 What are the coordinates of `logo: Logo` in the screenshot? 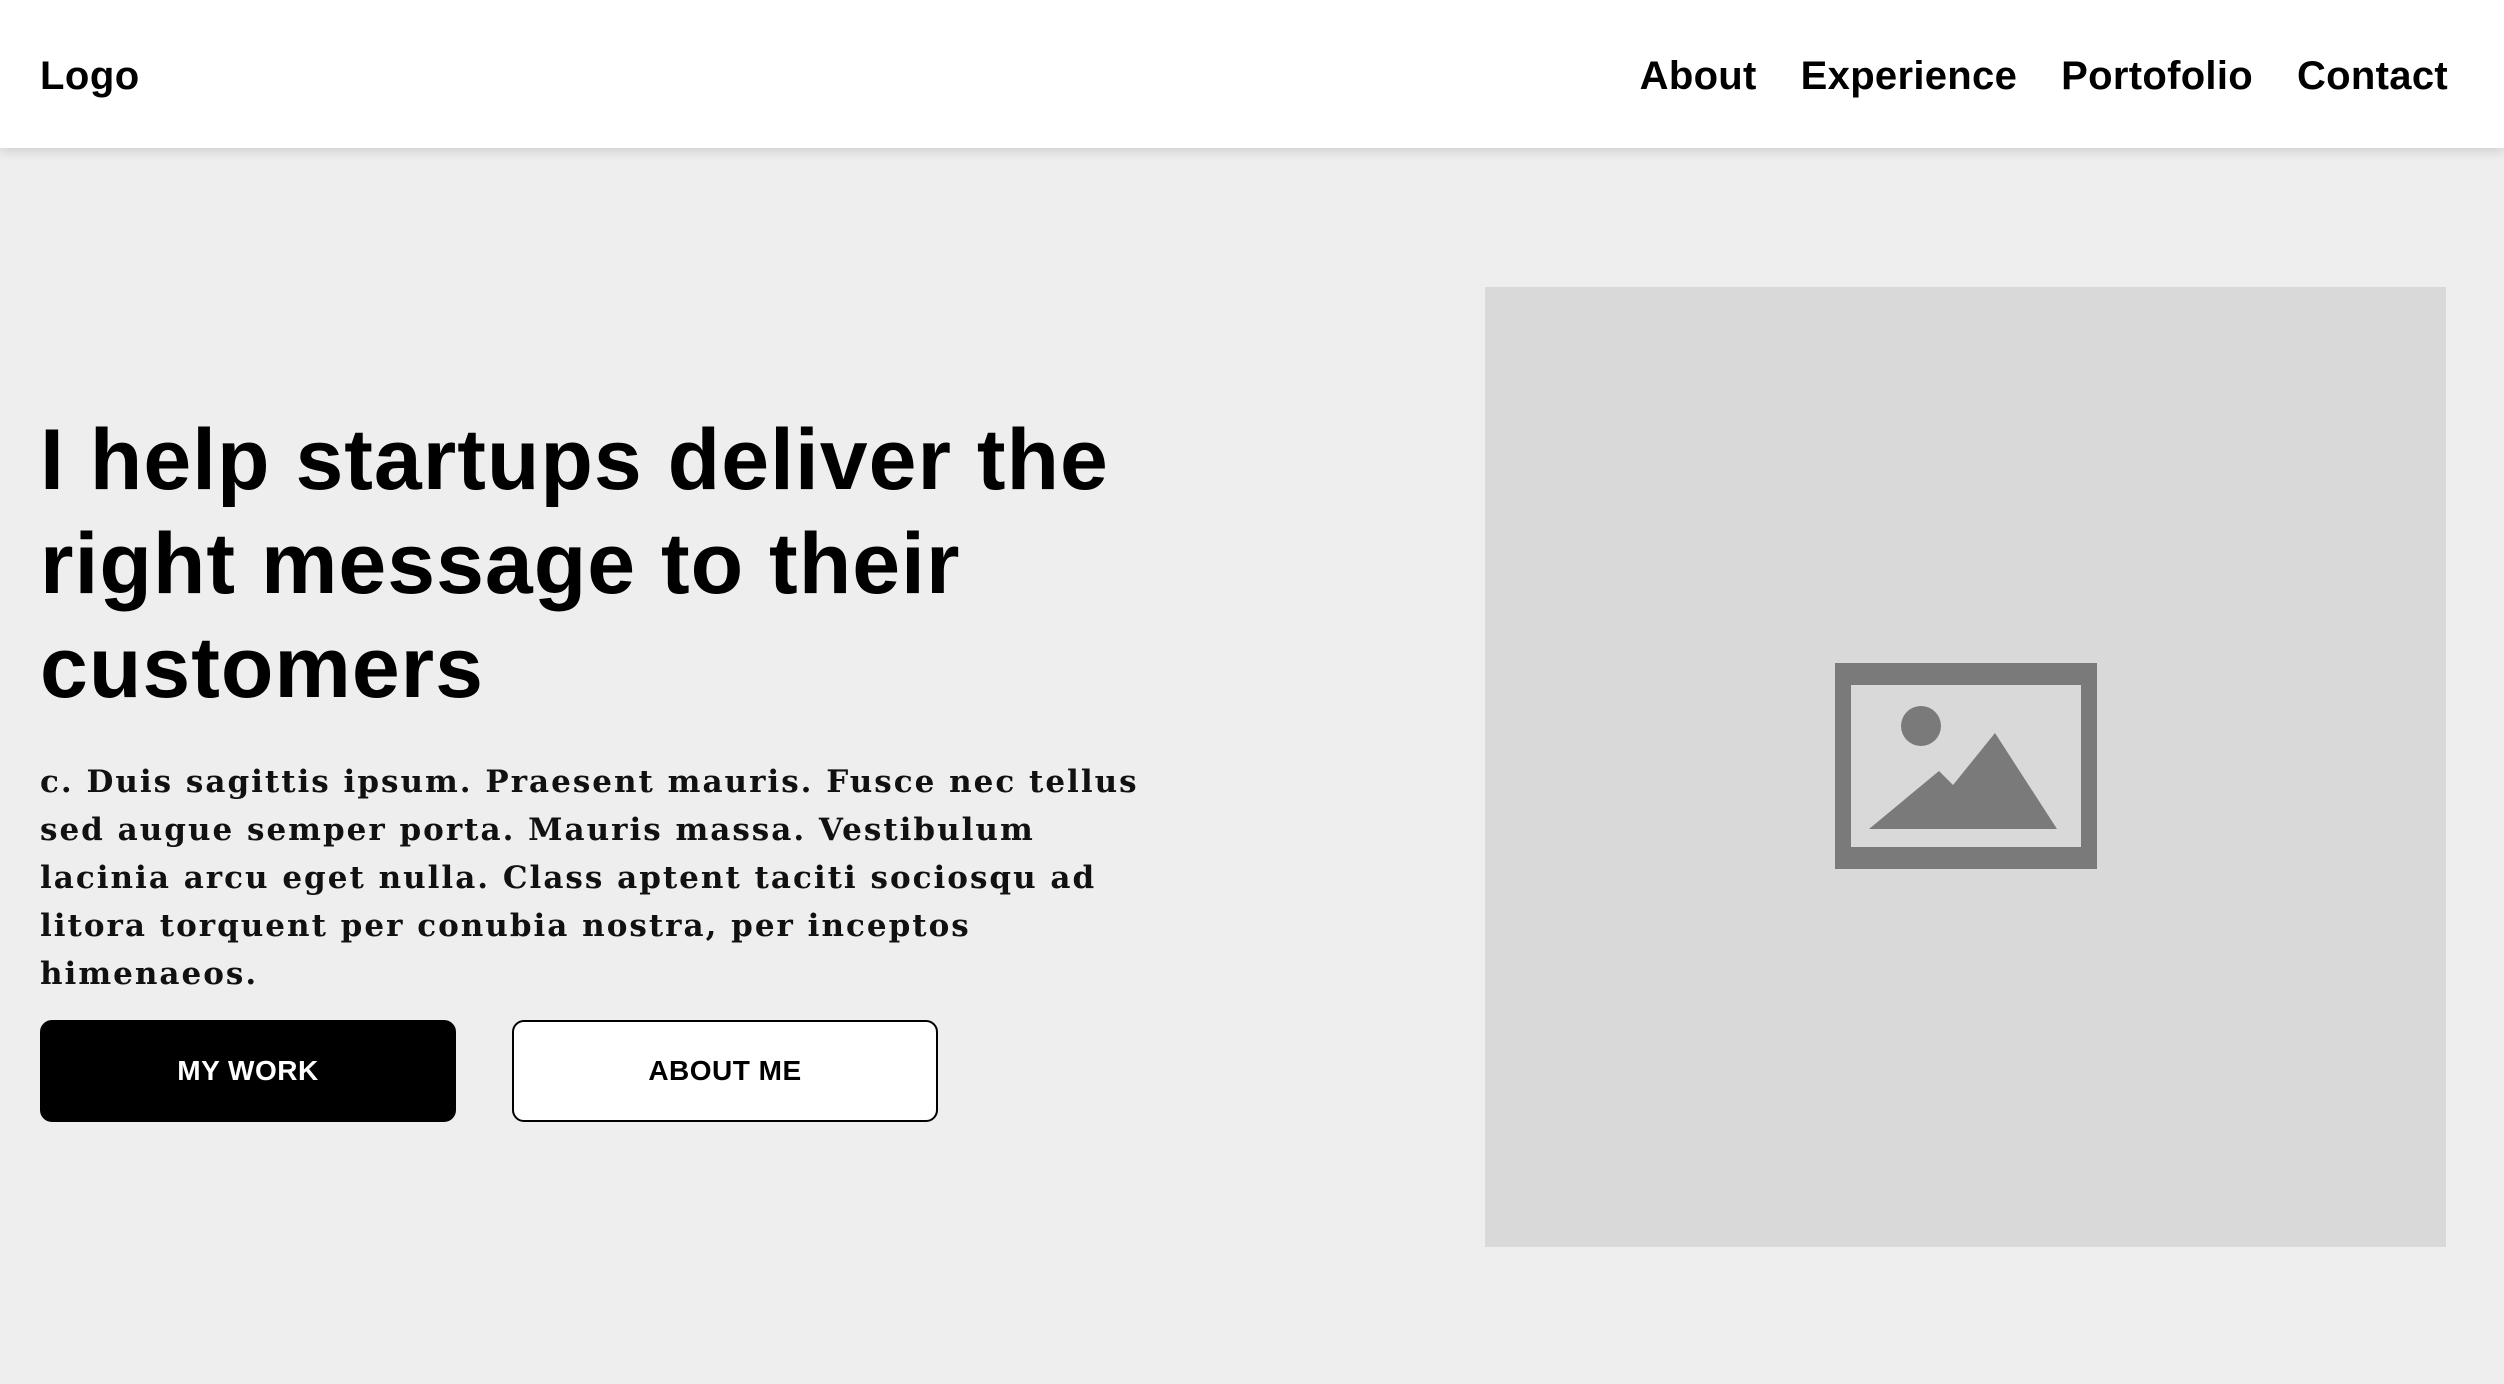 It's located at (90, 76).